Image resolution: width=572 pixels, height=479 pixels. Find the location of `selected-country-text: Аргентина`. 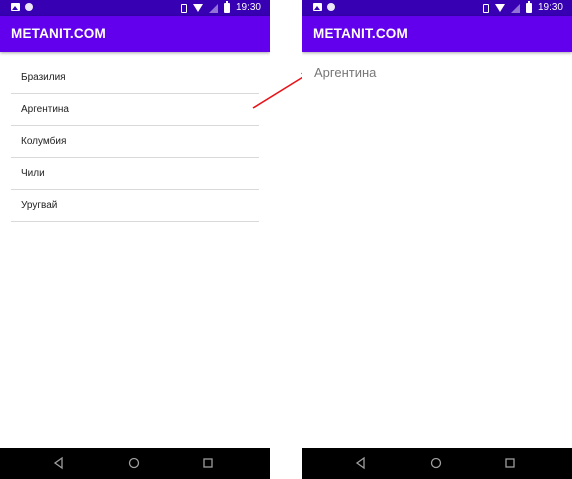

selected-country-text: Аргентина is located at coordinates (345, 72).